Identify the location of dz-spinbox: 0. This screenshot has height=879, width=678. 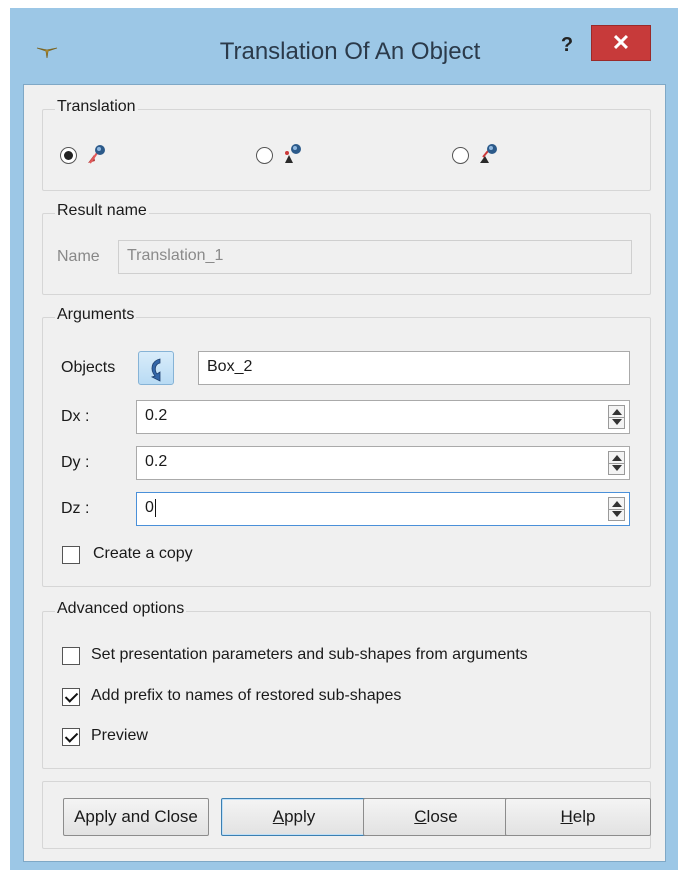
(383, 509).